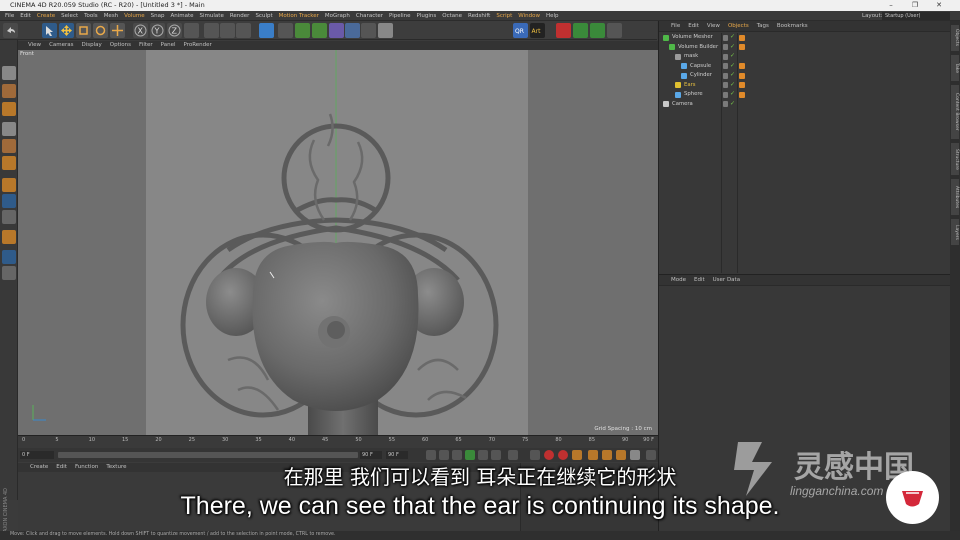 The height and width of the screenshot is (540, 960). What do you see at coordinates (337, 16) in the screenshot?
I see `menu-mograph: MoGraph` at bounding box center [337, 16].